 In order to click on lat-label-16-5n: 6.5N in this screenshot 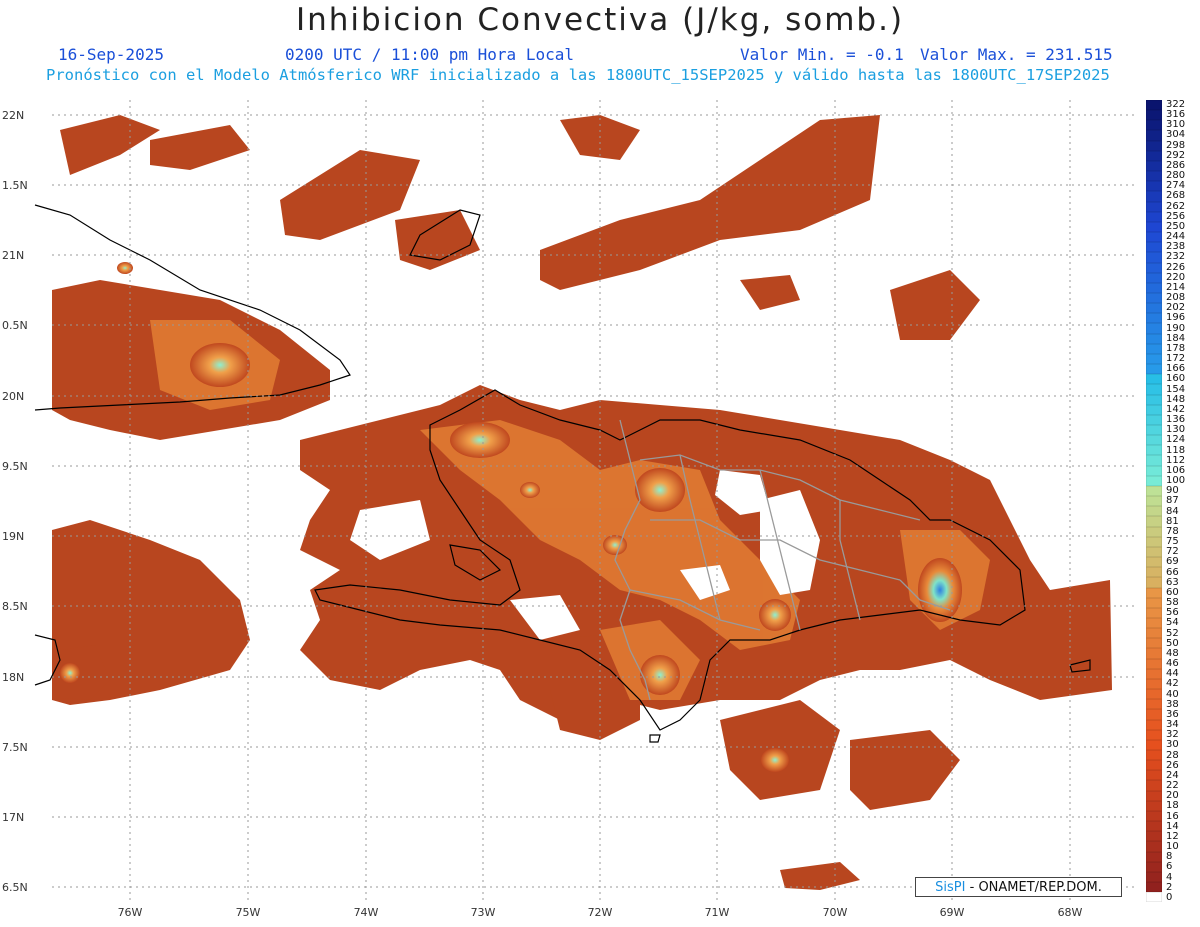, I will do `click(15, 887)`.